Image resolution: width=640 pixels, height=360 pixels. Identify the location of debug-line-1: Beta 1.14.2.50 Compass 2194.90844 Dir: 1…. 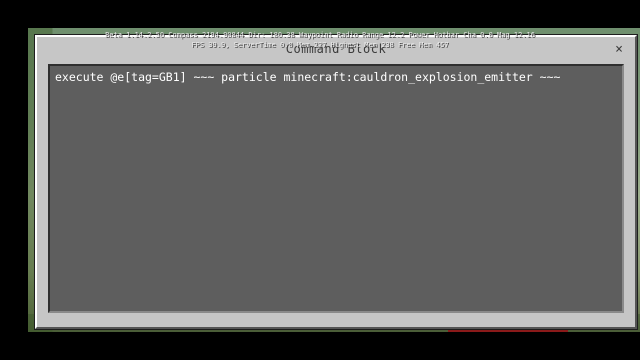
(320, 35).